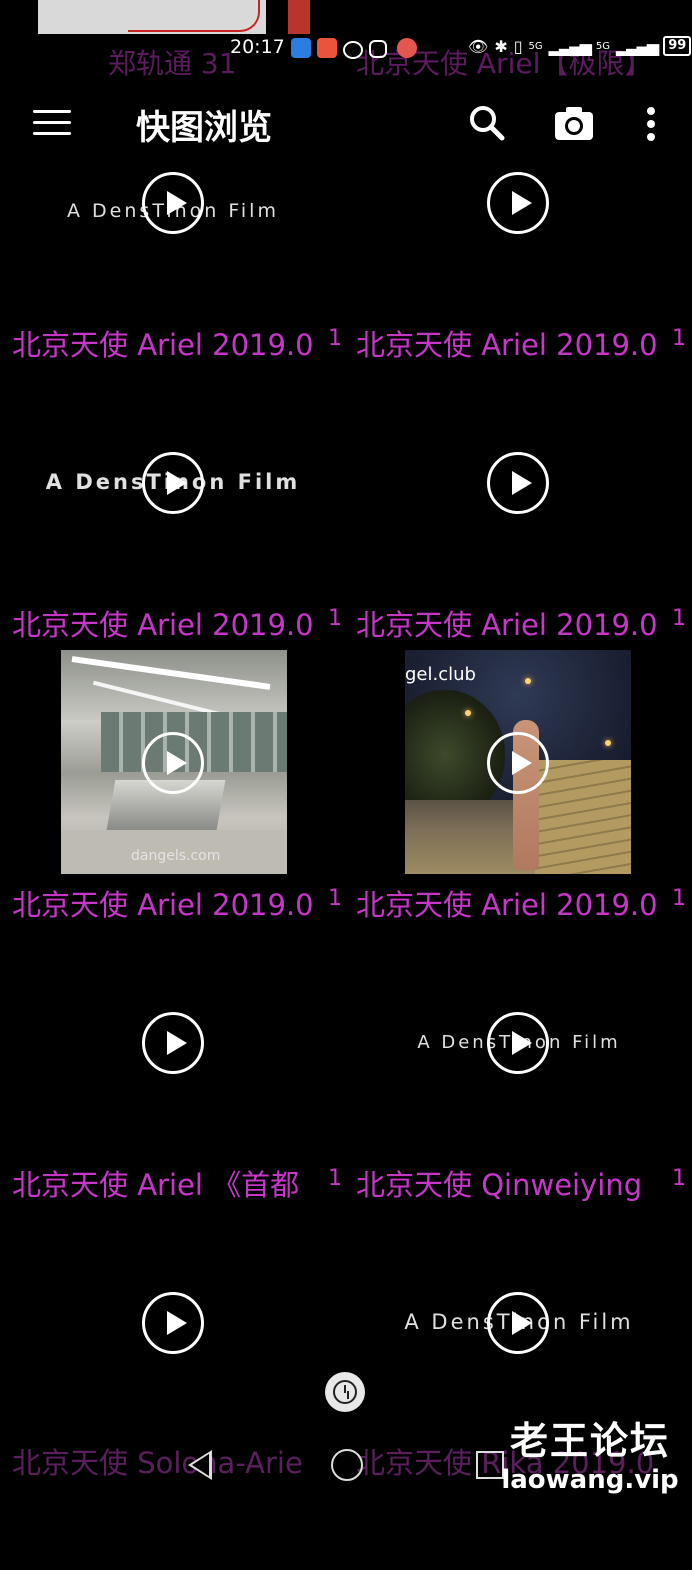 This screenshot has width=692, height=1570. Describe the element at coordinates (299, 17) in the screenshot. I see `previous-image-peek-red` at that location.